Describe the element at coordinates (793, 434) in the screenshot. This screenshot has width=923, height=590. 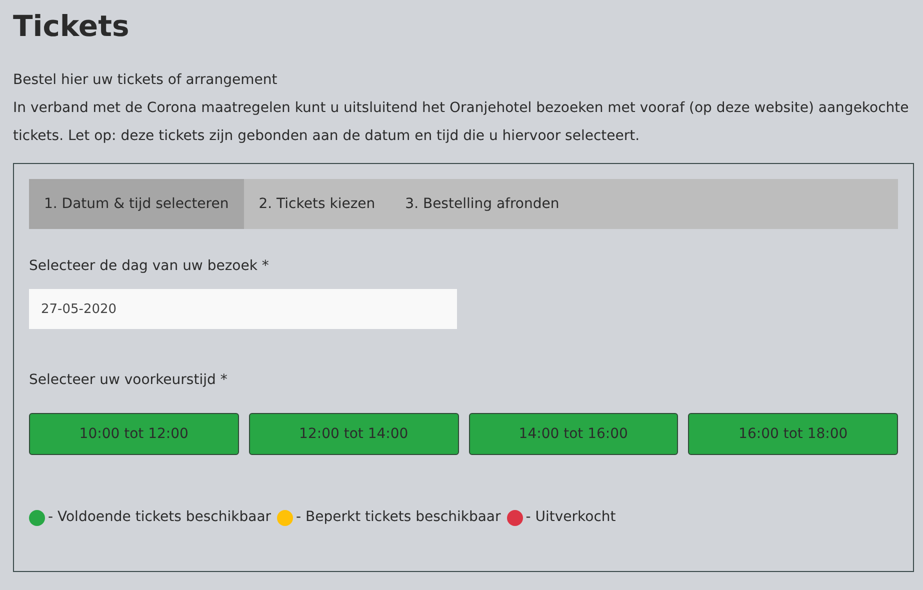
I see `time-slot-button: 16:00 tot 18:00` at that location.